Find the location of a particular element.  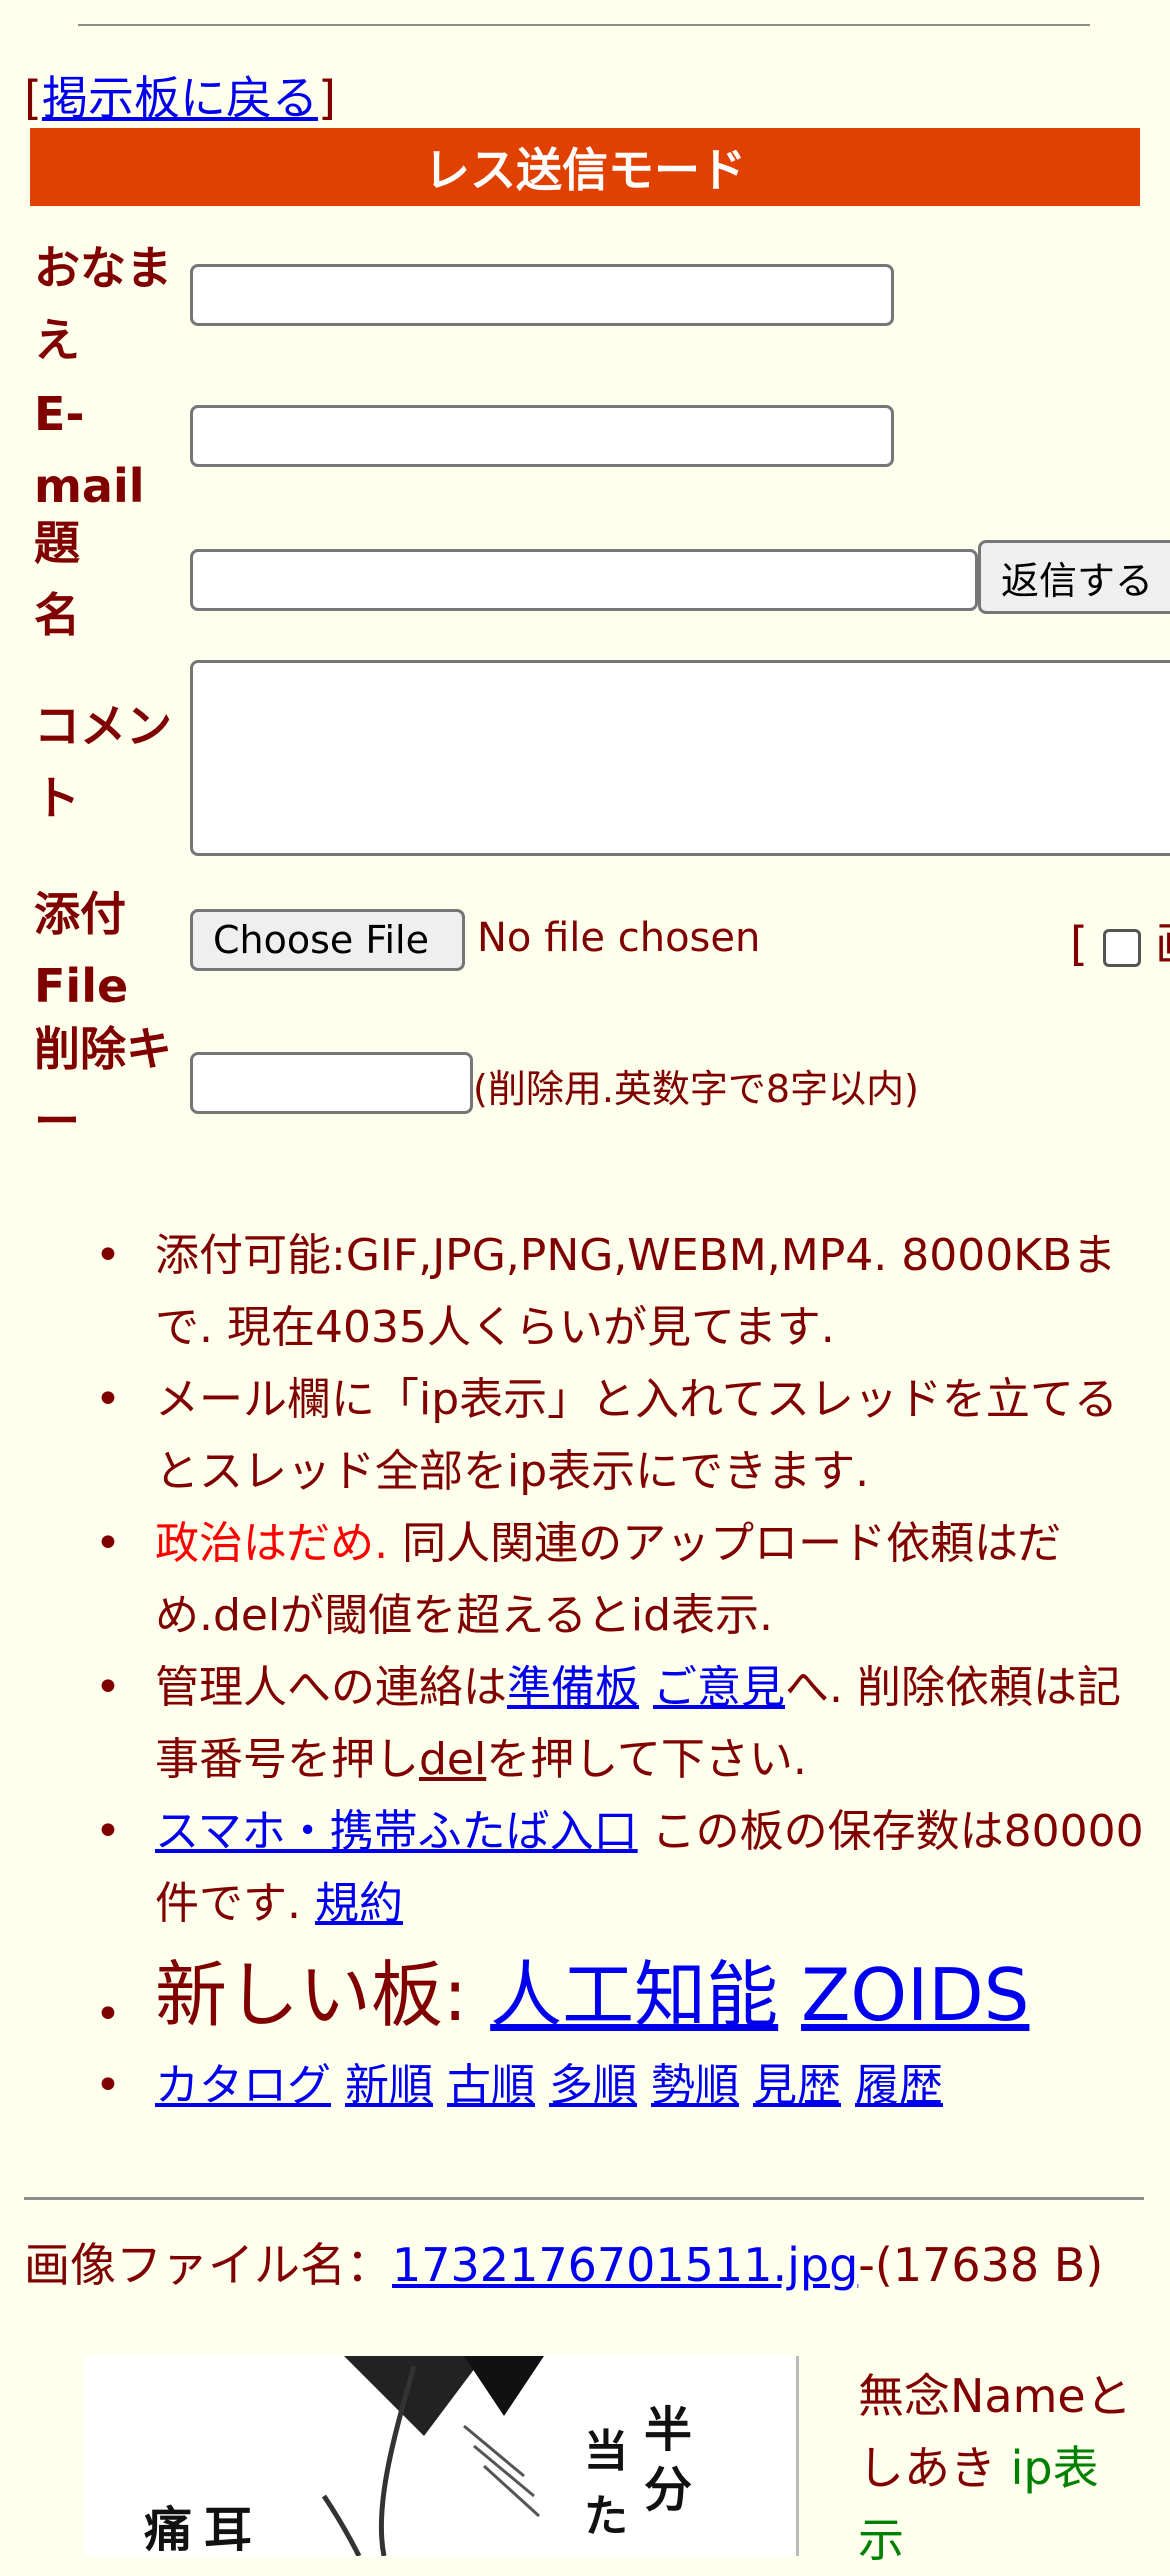

subject-input is located at coordinates (584, 580).